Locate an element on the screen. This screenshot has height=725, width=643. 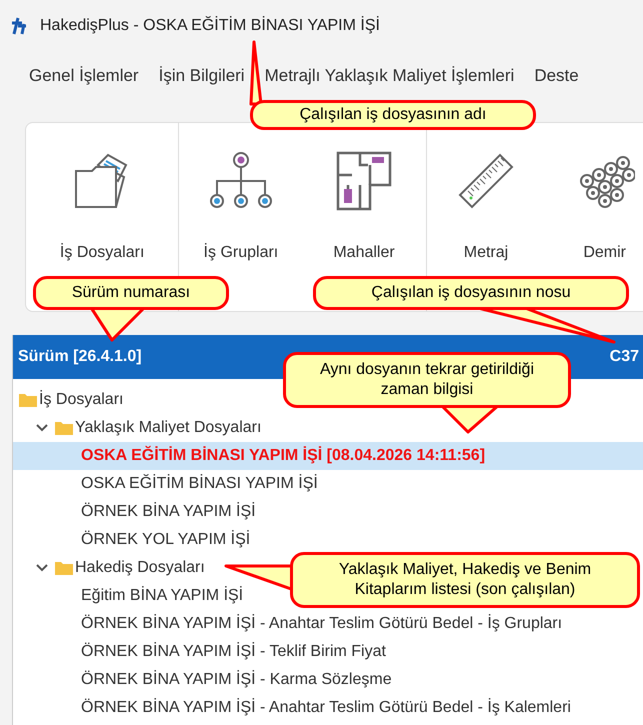
ribbon-button: Demir is located at coordinates (598, 194).